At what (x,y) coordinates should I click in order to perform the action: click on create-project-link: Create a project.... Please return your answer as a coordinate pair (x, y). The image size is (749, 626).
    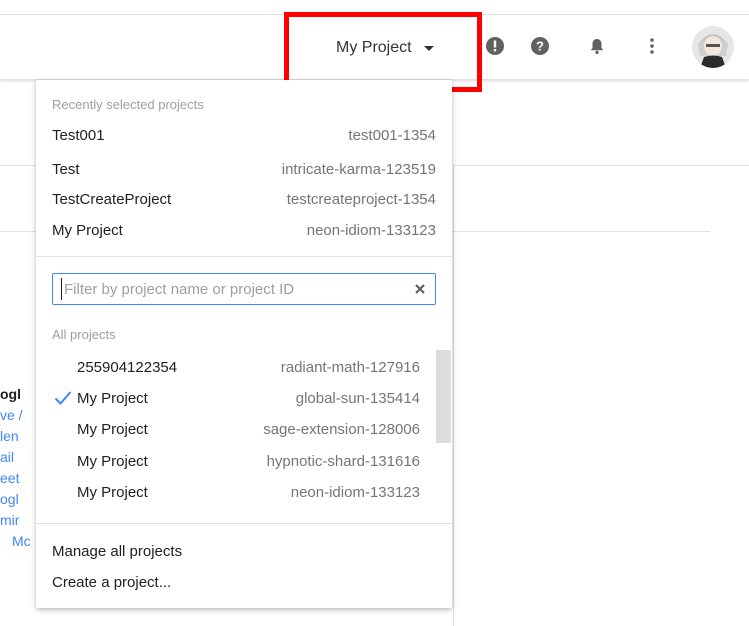
    Looking at the image, I should click on (111, 582).